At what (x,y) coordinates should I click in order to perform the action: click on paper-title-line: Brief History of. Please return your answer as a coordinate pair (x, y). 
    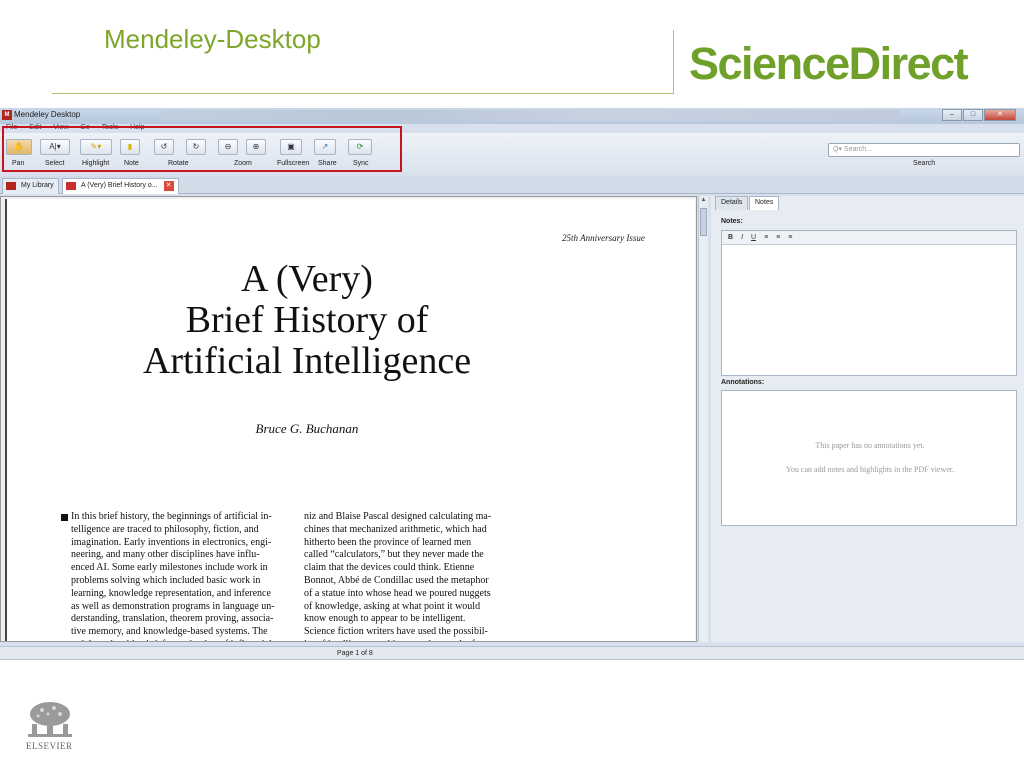
    Looking at the image, I should click on (307, 320).